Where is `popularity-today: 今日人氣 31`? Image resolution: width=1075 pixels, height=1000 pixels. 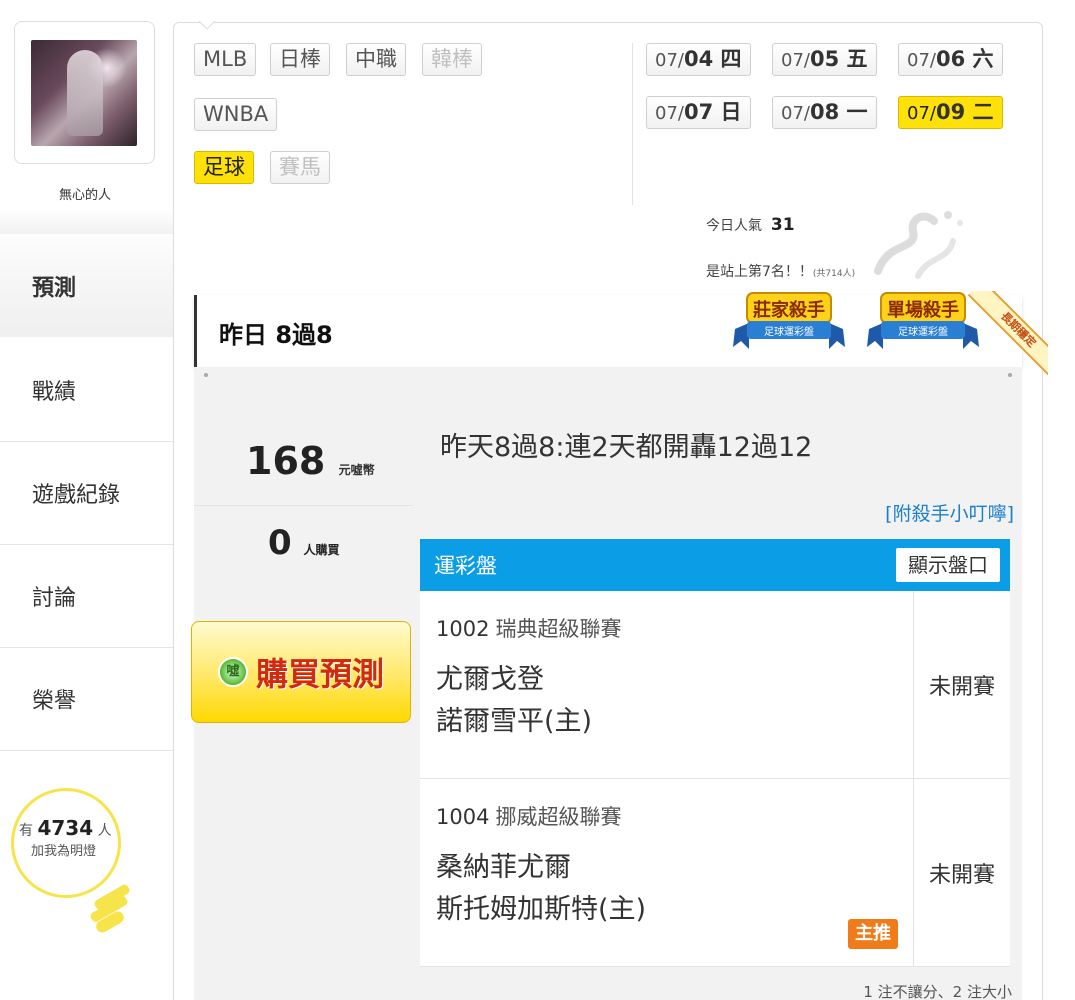 popularity-today: 今日人氣 31 is located at coordinates (750, 225).